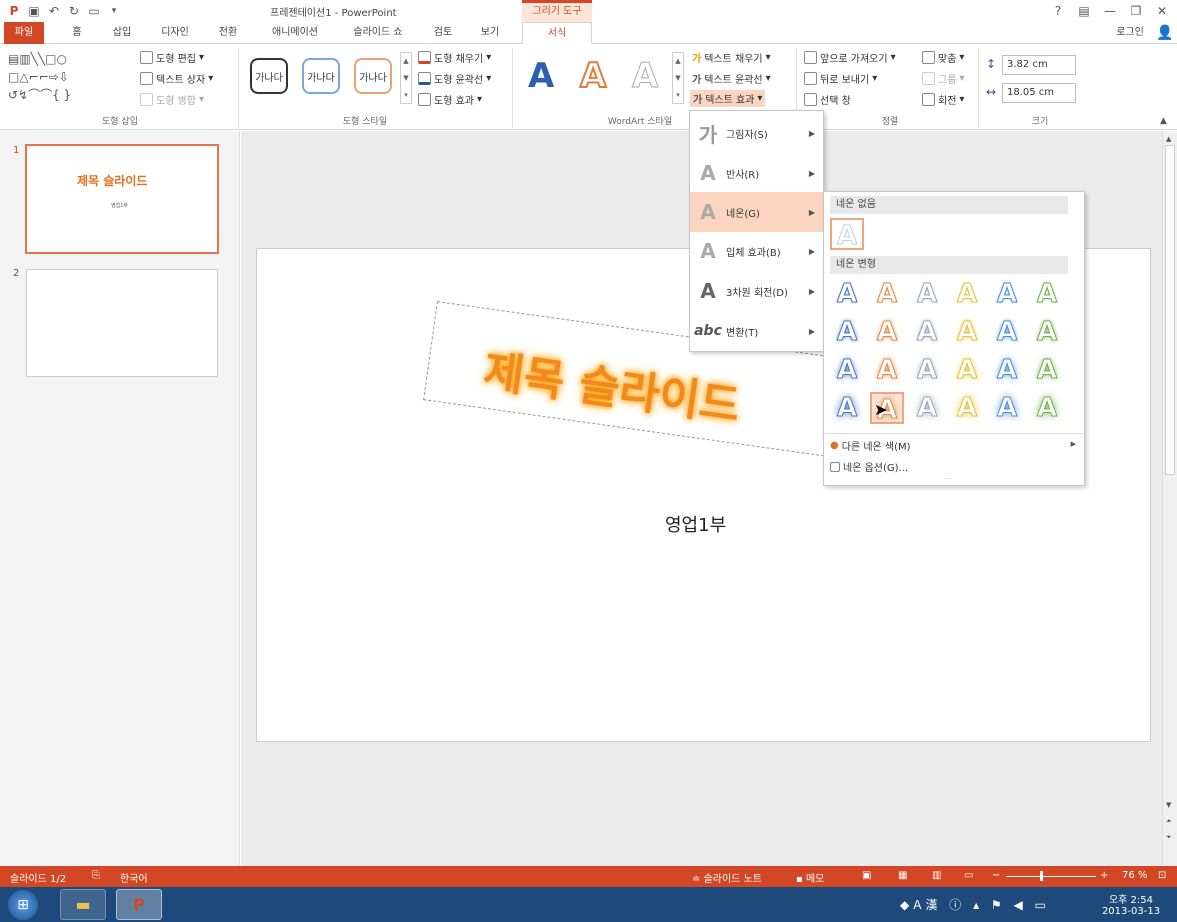 This screenshot has height=922, width=1177. I want to click on save-icon: ▣, so click(34, 11).